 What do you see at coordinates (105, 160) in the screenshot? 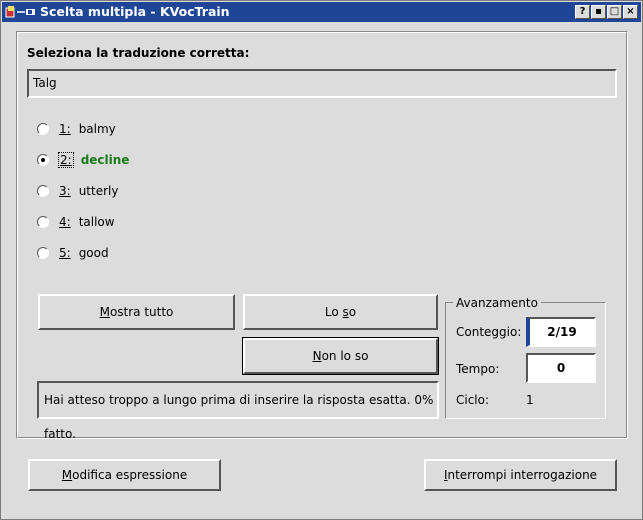
I see `option-label: decline` at bounding box center [105, 160].